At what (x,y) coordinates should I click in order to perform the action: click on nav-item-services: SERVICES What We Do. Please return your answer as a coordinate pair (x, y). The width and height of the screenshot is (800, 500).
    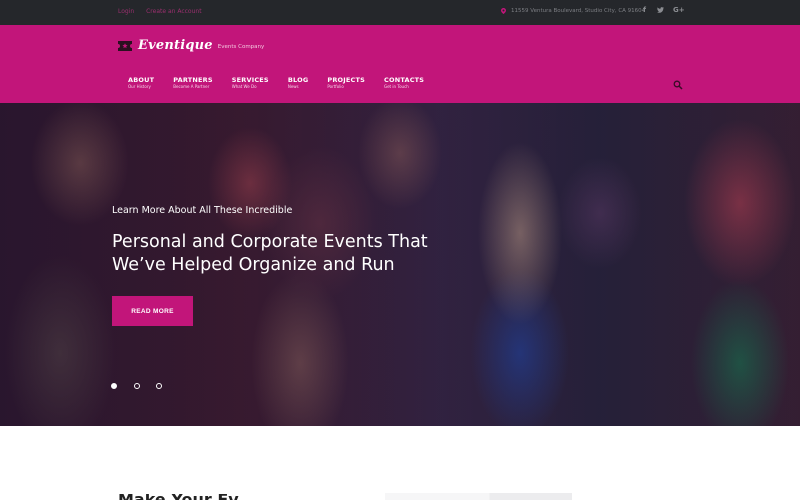
    Looking at the image, I should click on (250, 82).